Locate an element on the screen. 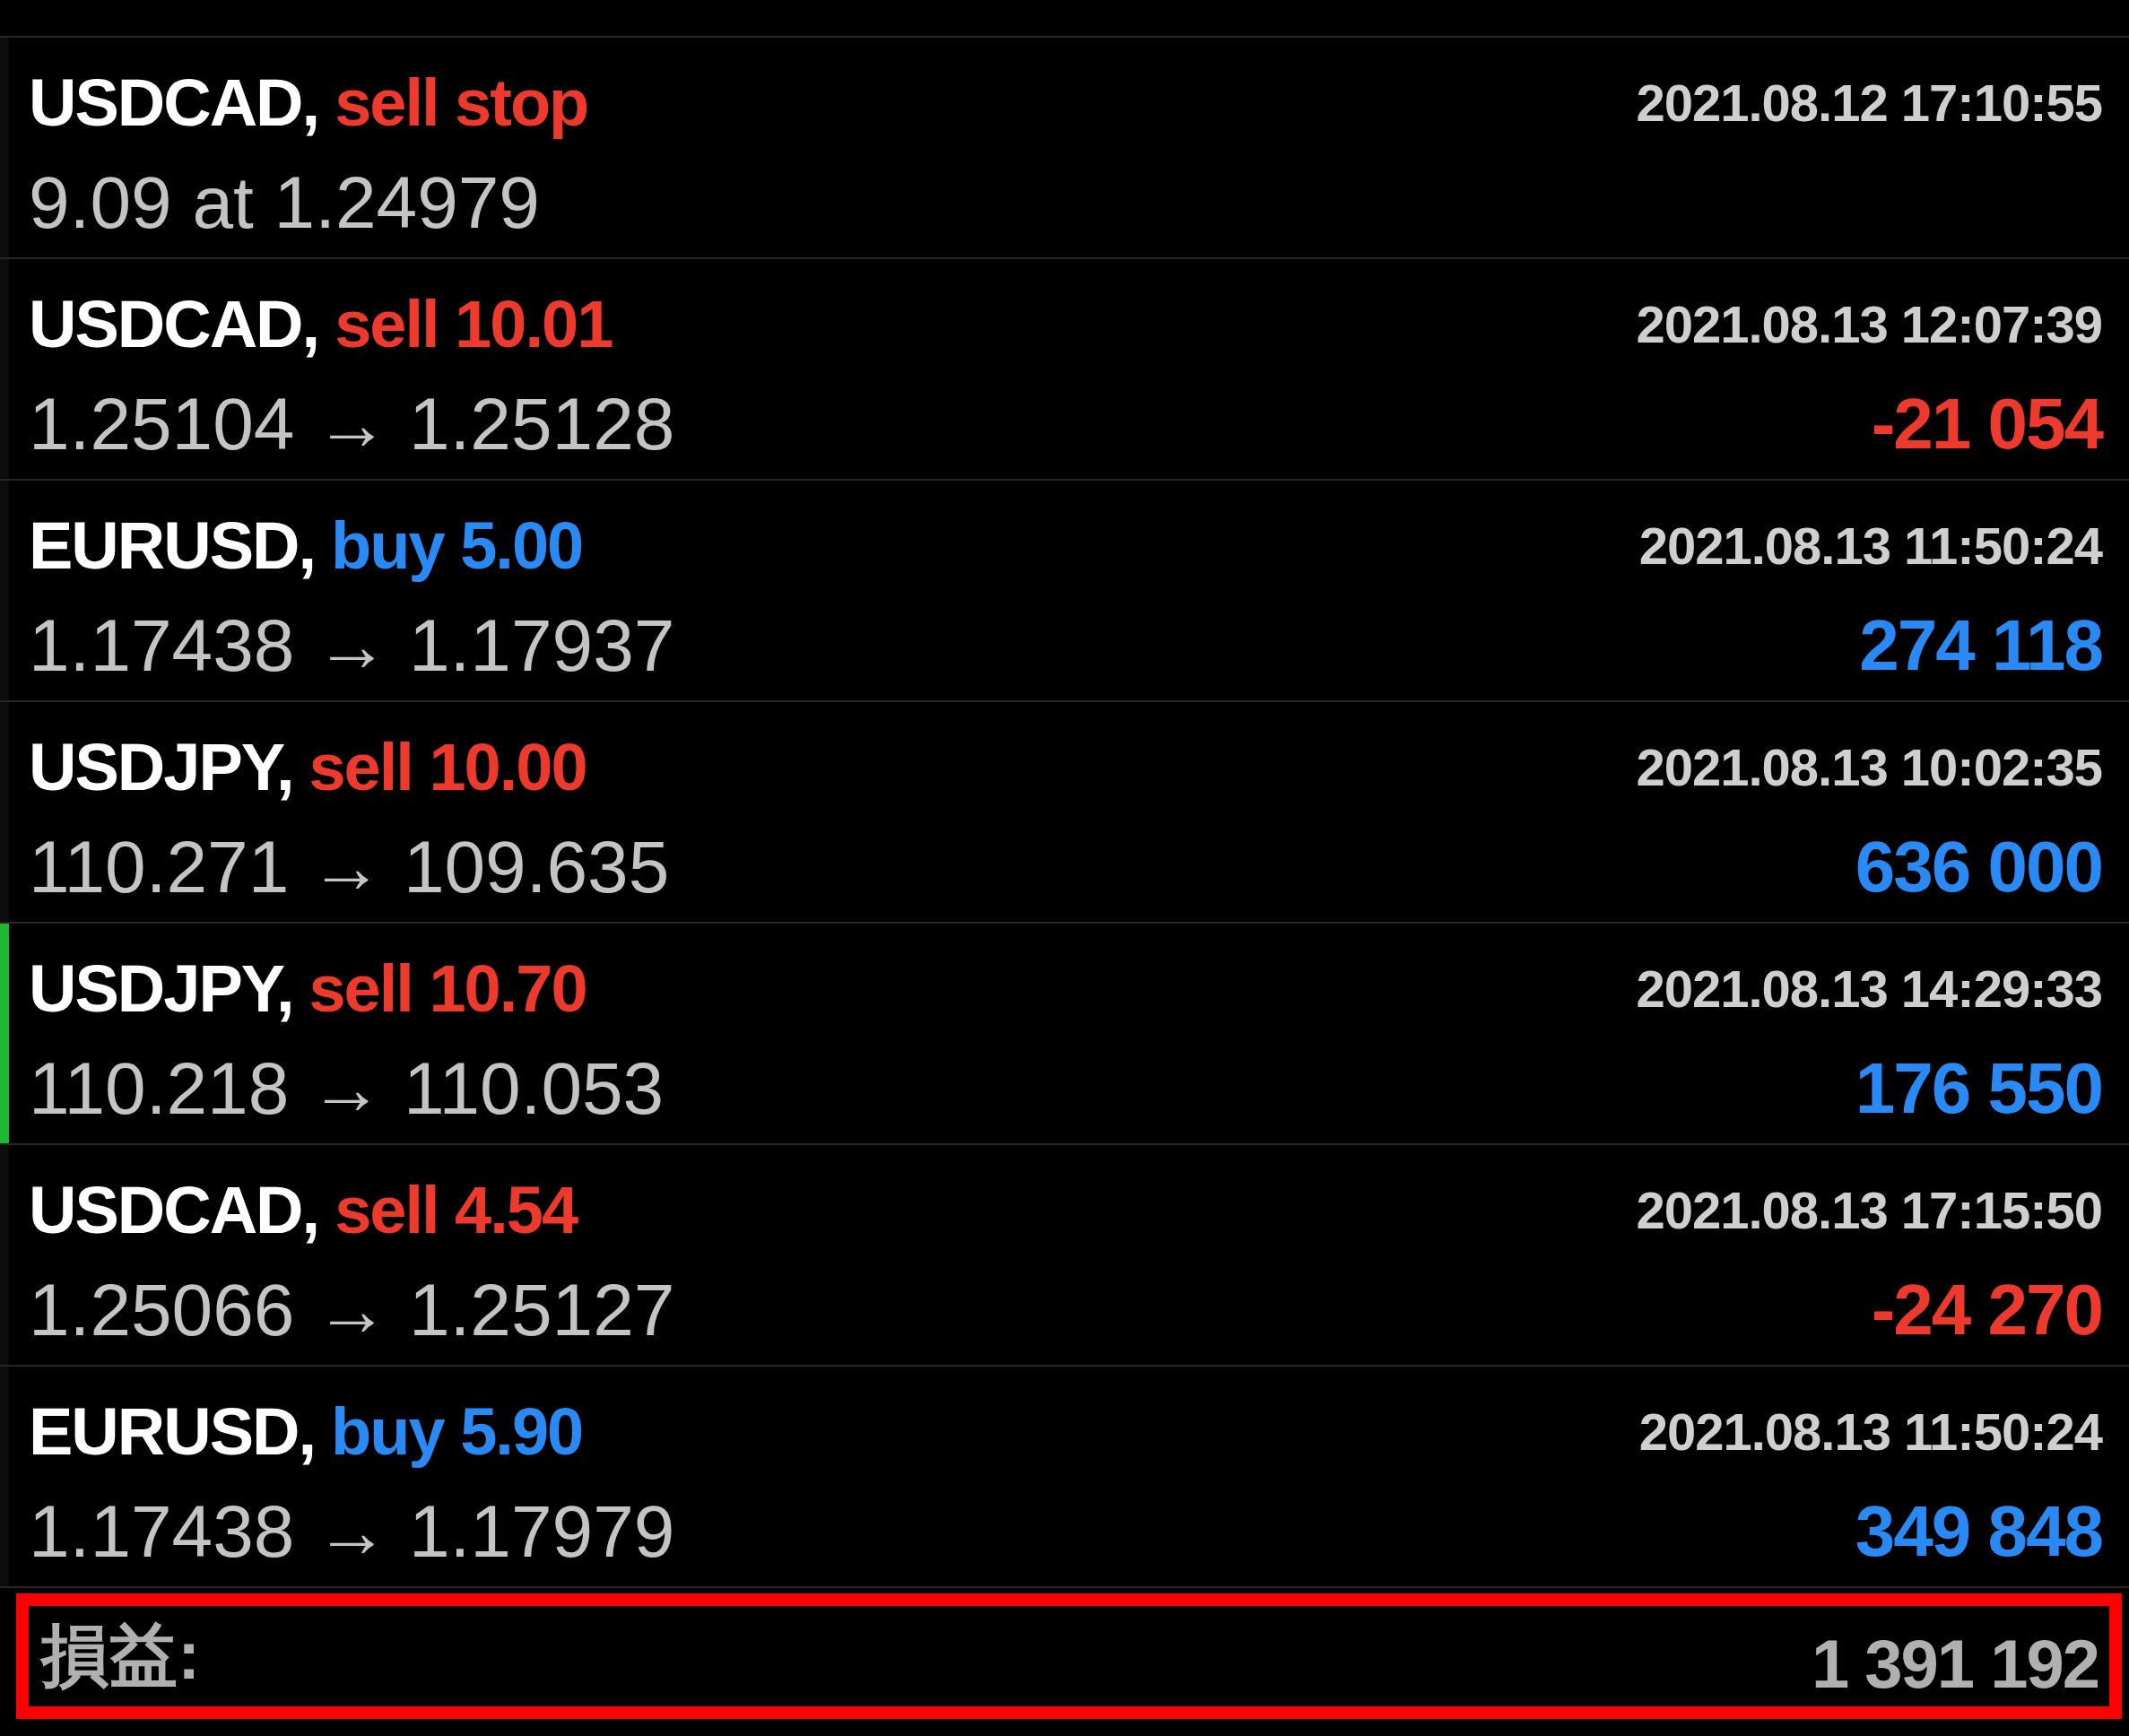 The height and width of the screenshot is (1736, 2129). profit-text: -24 270 is located at coordinates (1986, 1310).